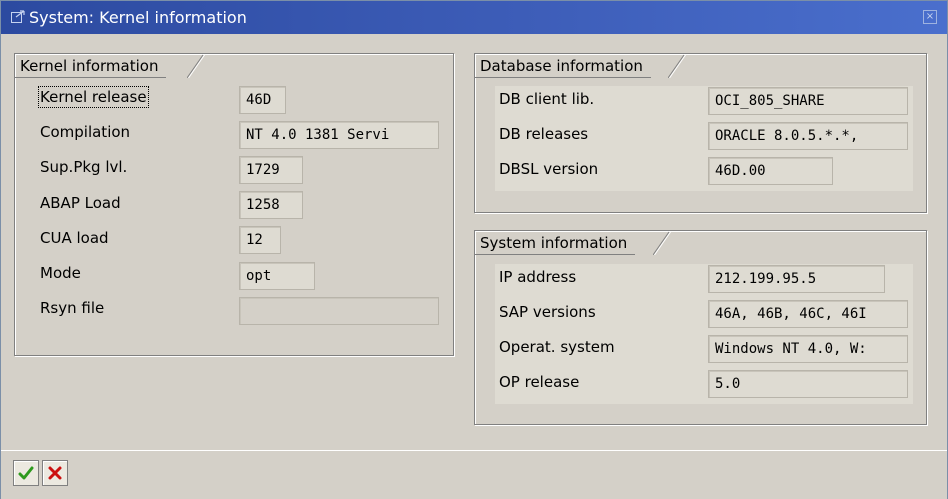 The image size is (948, 499). I want to click on cancel-button, so click(55, 473).